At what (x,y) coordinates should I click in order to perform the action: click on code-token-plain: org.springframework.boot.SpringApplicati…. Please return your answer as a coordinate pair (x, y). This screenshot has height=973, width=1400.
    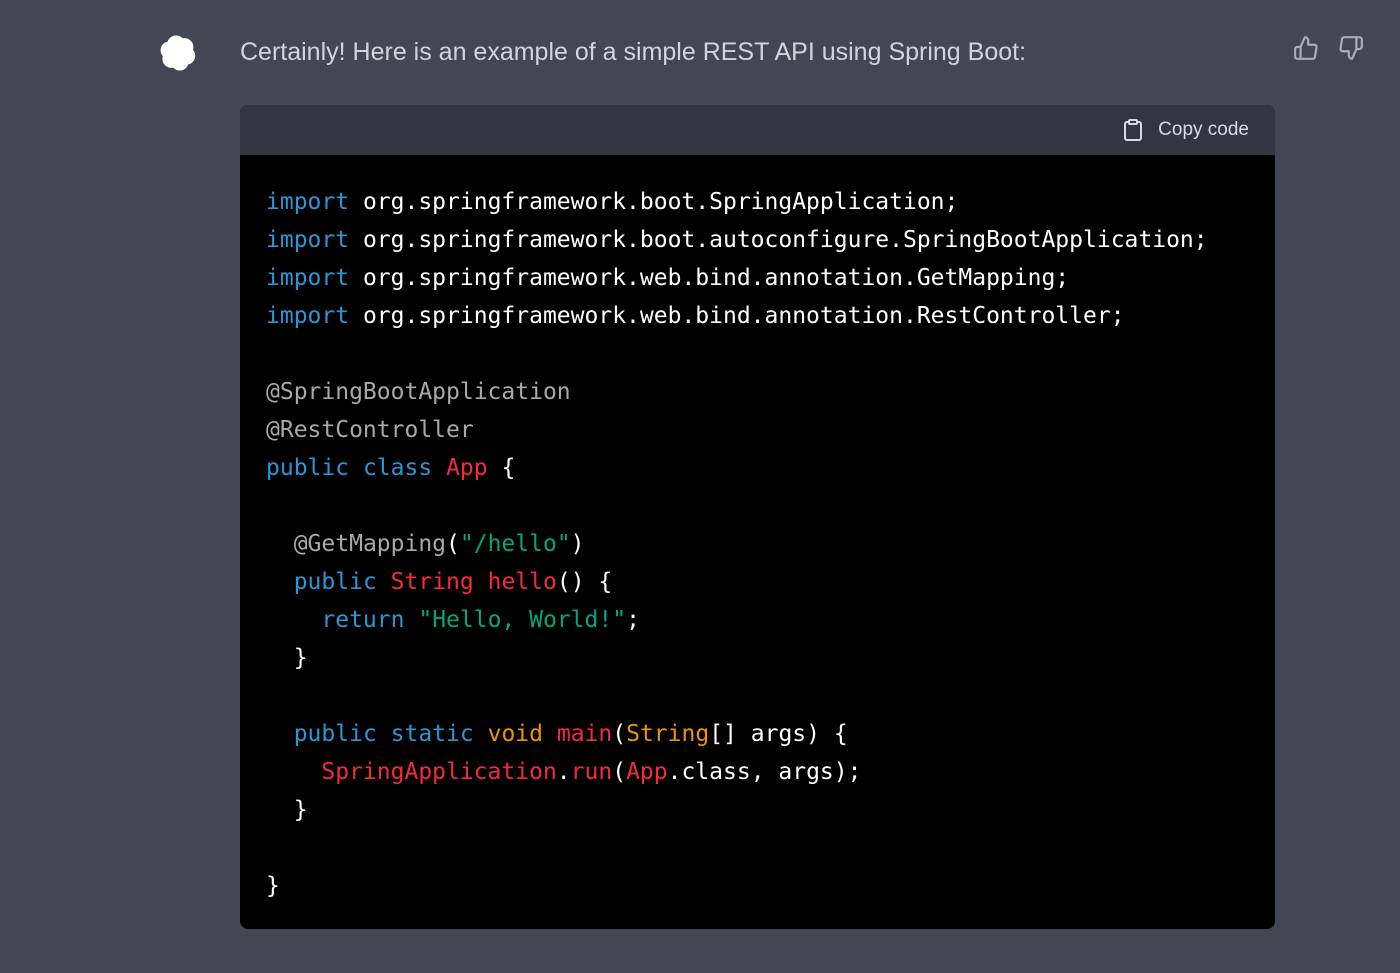
    Looking at the image, I should click on (654, 202).